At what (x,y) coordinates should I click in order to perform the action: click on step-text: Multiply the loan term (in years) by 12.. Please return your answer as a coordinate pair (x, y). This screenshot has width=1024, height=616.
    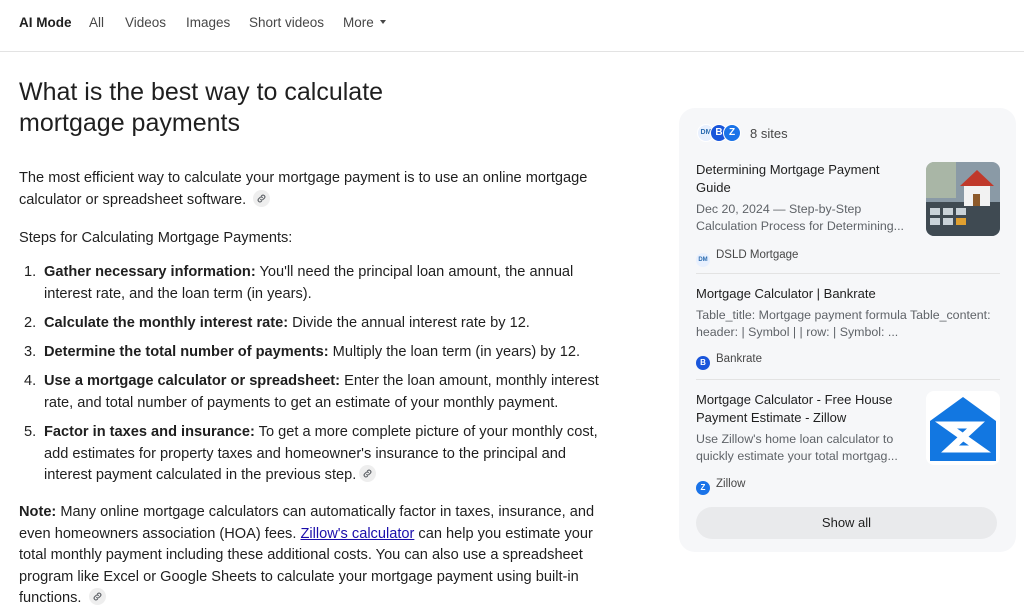
    Looking at the image, I should click on (454, 352).